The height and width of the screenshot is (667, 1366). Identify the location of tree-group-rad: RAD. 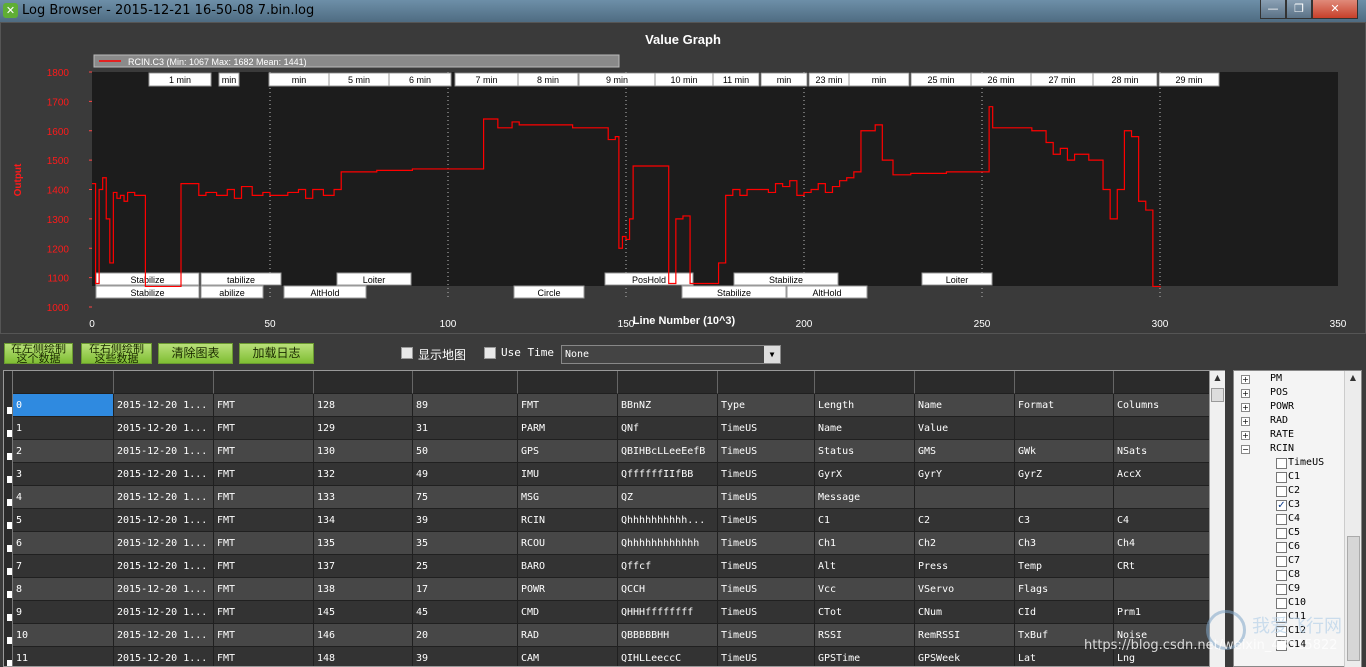
(1279, 420).